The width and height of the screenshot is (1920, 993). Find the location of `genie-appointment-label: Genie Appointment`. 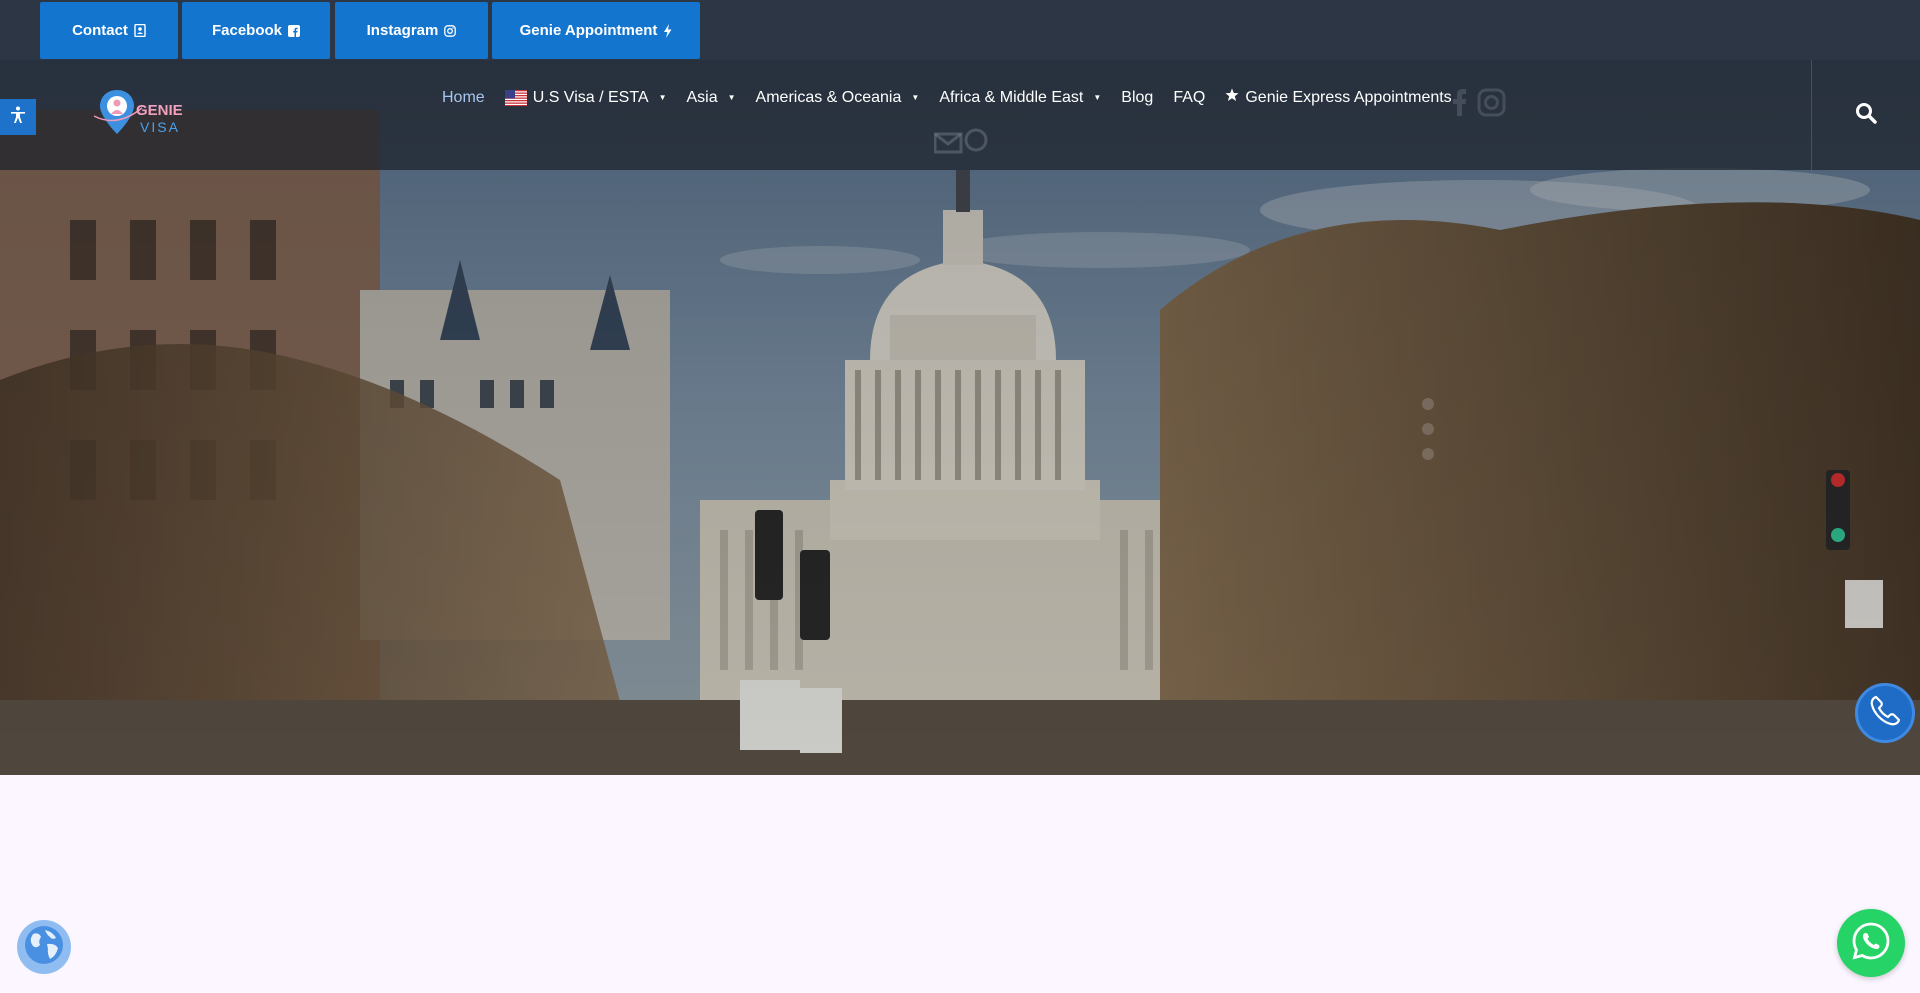

genie-appointment-label: Genie Appointment is located at coordinates (588, 30).